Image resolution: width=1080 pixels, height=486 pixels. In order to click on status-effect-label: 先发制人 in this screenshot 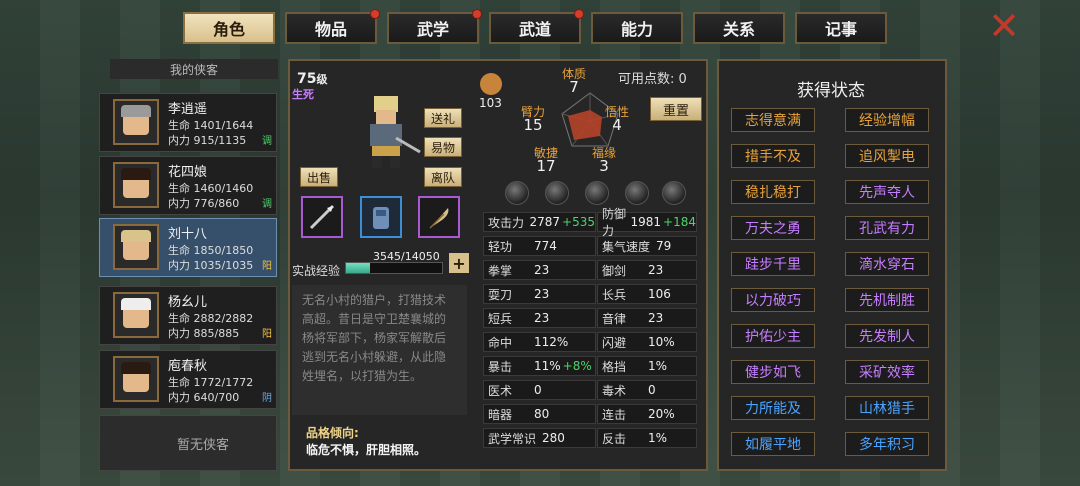, I will do `click(887, 337)`.